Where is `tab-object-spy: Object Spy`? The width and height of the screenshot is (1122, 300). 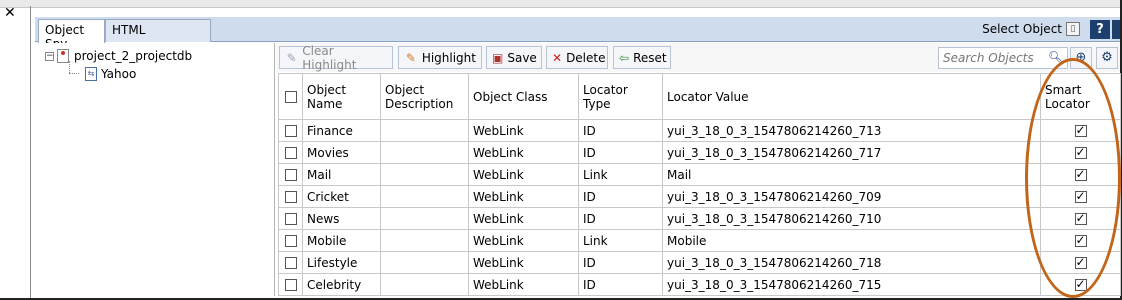 tab-object-spy: Object Spy is located at coordinates (71, 35).